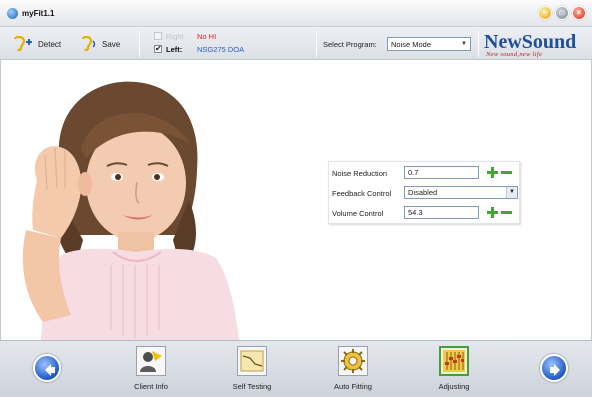 The height and width of the screenshot is (397, 592). What do you see at coordinates (100, 44) in the screenshot?
I see `save-button: Save` at bounding box center [100, 44].